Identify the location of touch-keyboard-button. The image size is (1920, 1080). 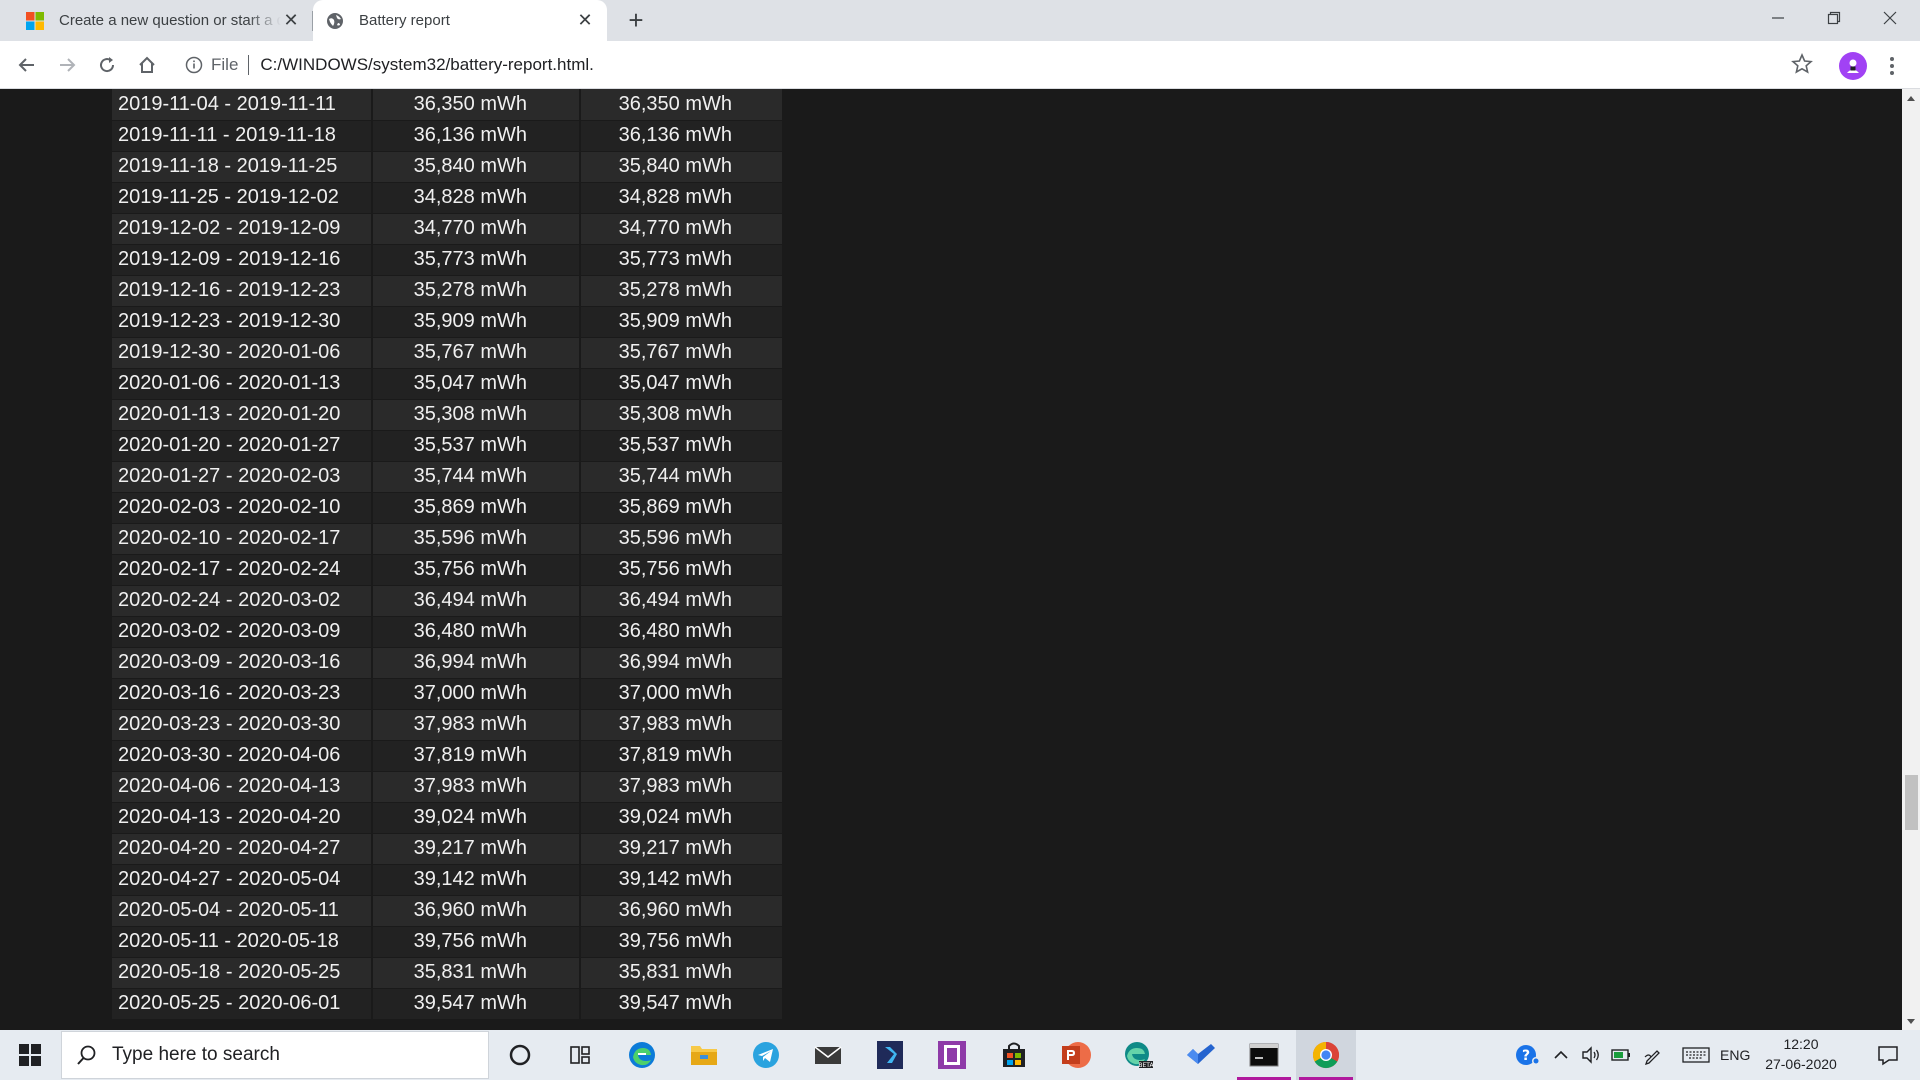
(1696, 1055).